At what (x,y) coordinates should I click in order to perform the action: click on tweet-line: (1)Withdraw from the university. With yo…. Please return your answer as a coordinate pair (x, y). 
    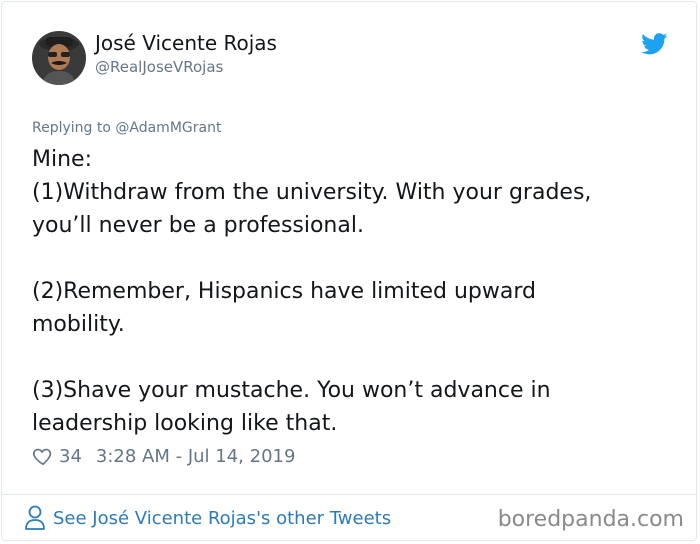
    Looking at the image, I should click on (312, 192).